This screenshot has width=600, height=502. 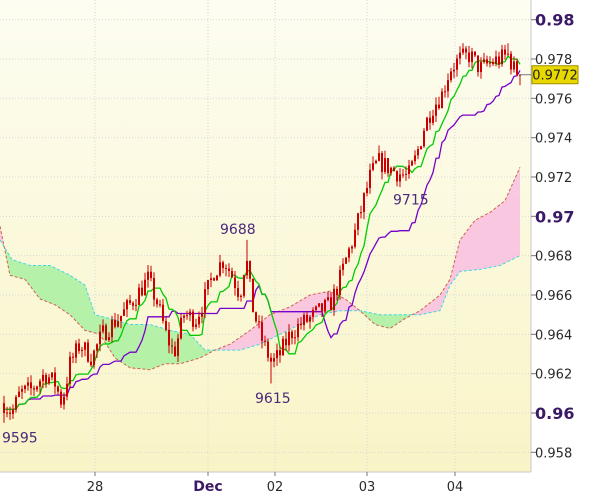 I want to click on x-tick-label: 03, so click(x=367, y=487).